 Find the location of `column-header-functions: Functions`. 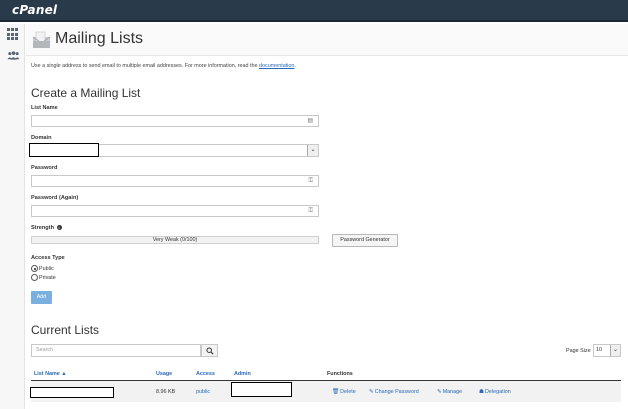

column-header-functions: Functions is located at coordinates (340, 374).